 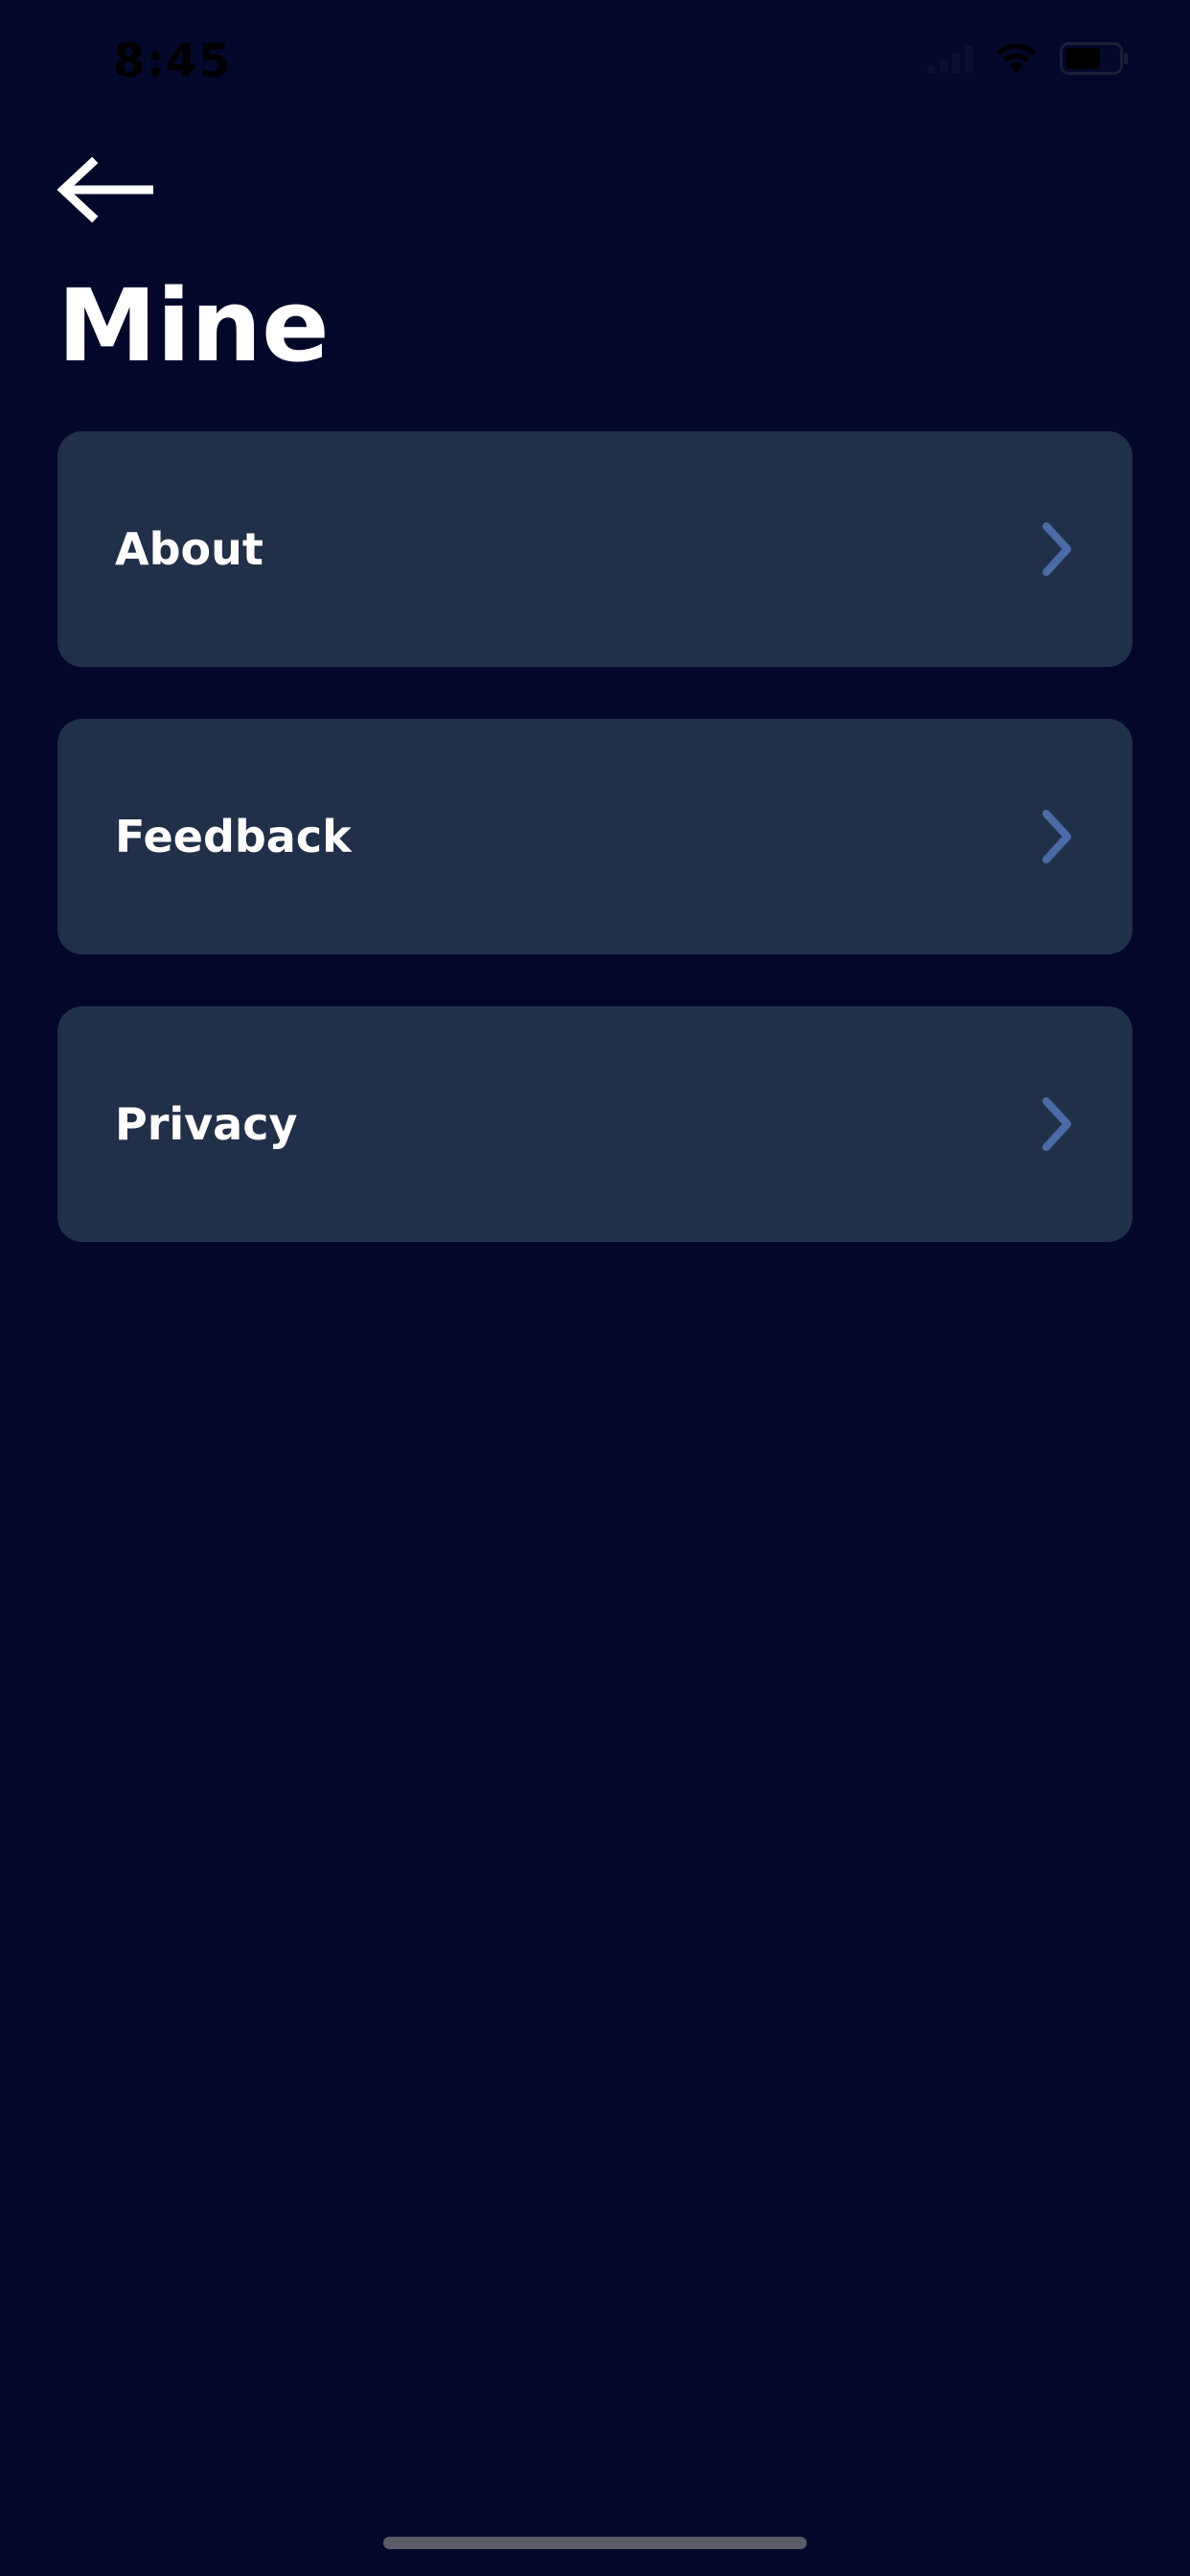 I want to click on menu-item-label: Feedback, so click(x=234, y=836).